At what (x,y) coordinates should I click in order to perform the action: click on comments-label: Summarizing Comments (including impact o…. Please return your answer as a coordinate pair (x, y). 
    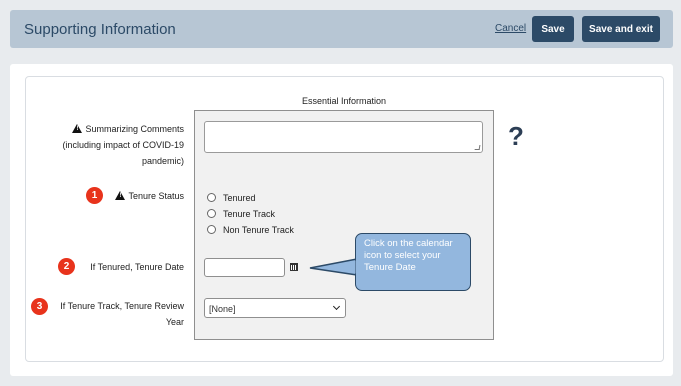
    Looking at the image, I should click on (117, 145).